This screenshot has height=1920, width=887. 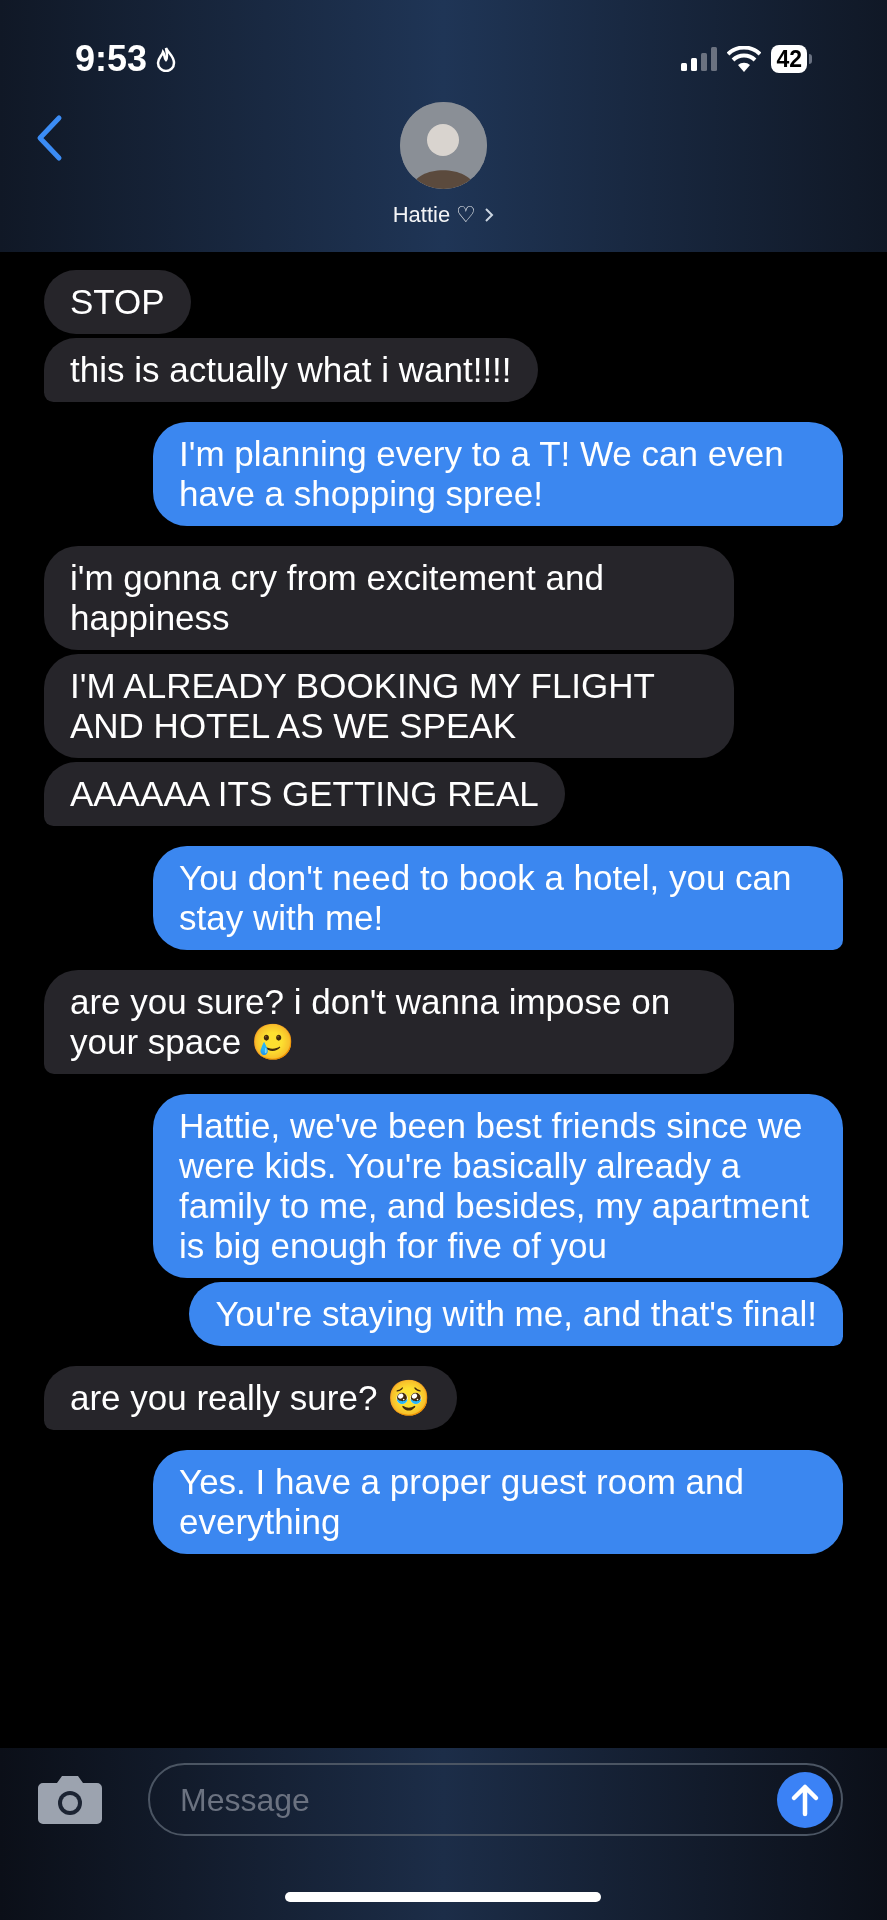 I want to click on camera-icon, so click(x=70, y=1799).